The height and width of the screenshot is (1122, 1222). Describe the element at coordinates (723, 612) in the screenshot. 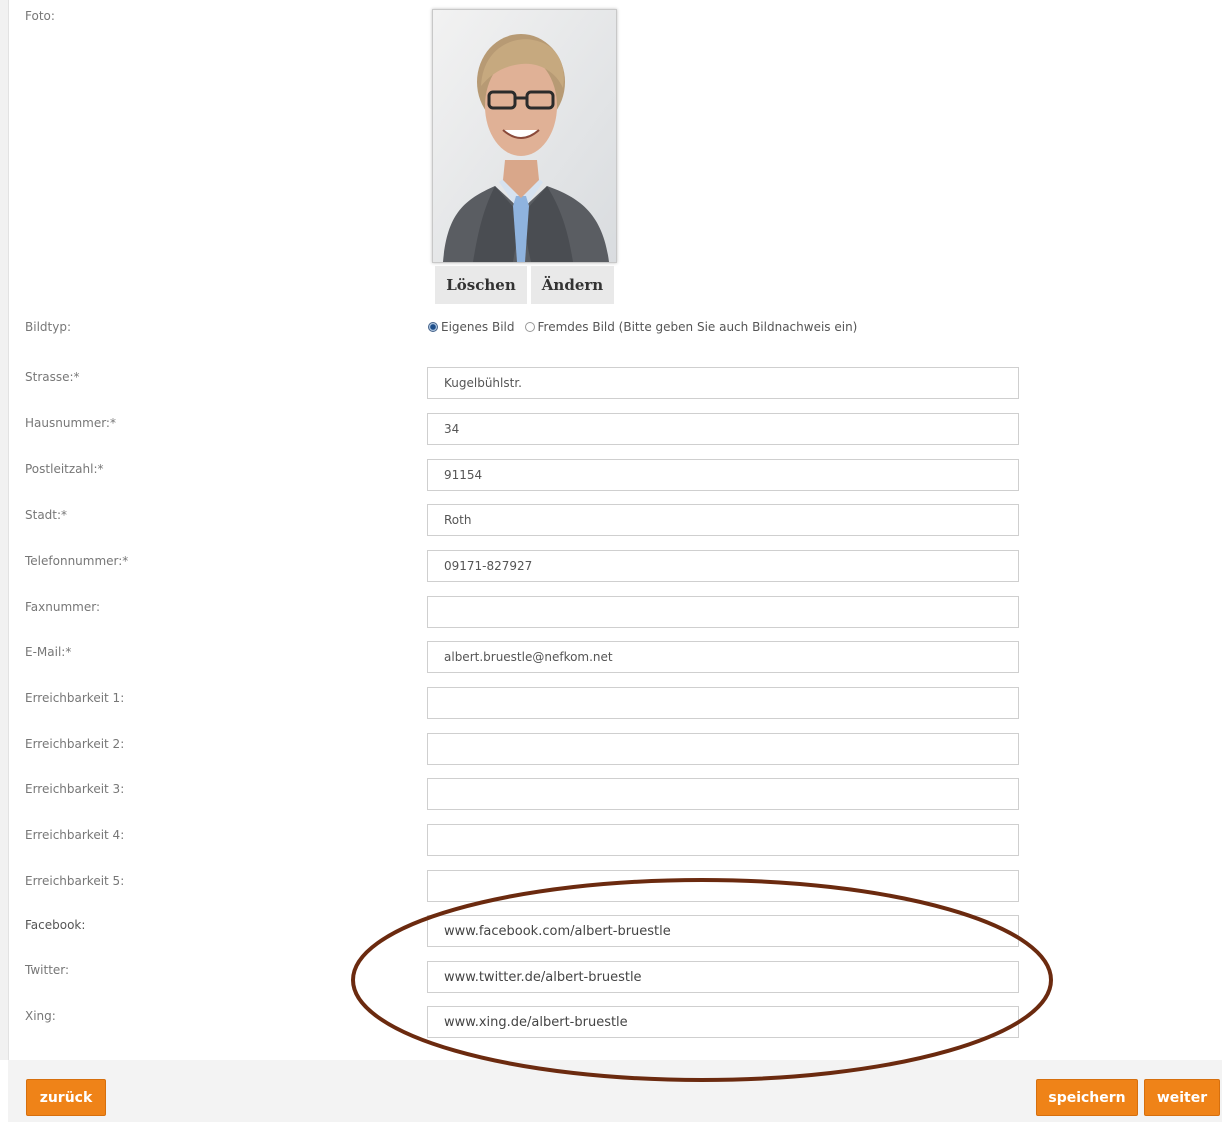

I see `faxnummer-input` at that location.